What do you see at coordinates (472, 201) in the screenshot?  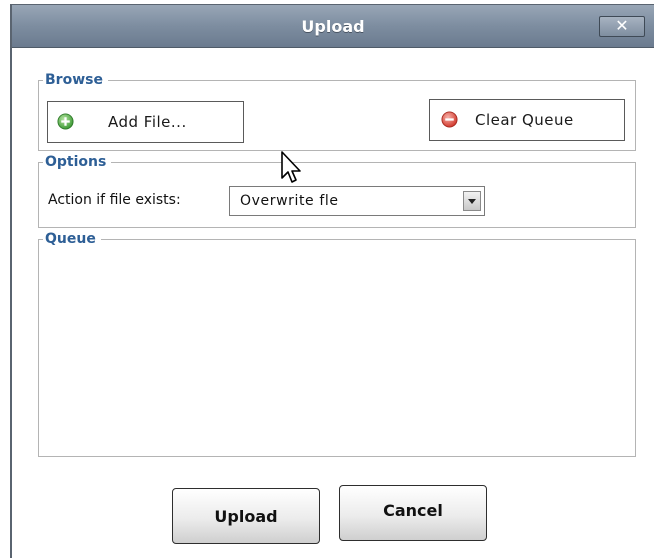 I see `chevron-down-icon` at bounding box center [472, 201].